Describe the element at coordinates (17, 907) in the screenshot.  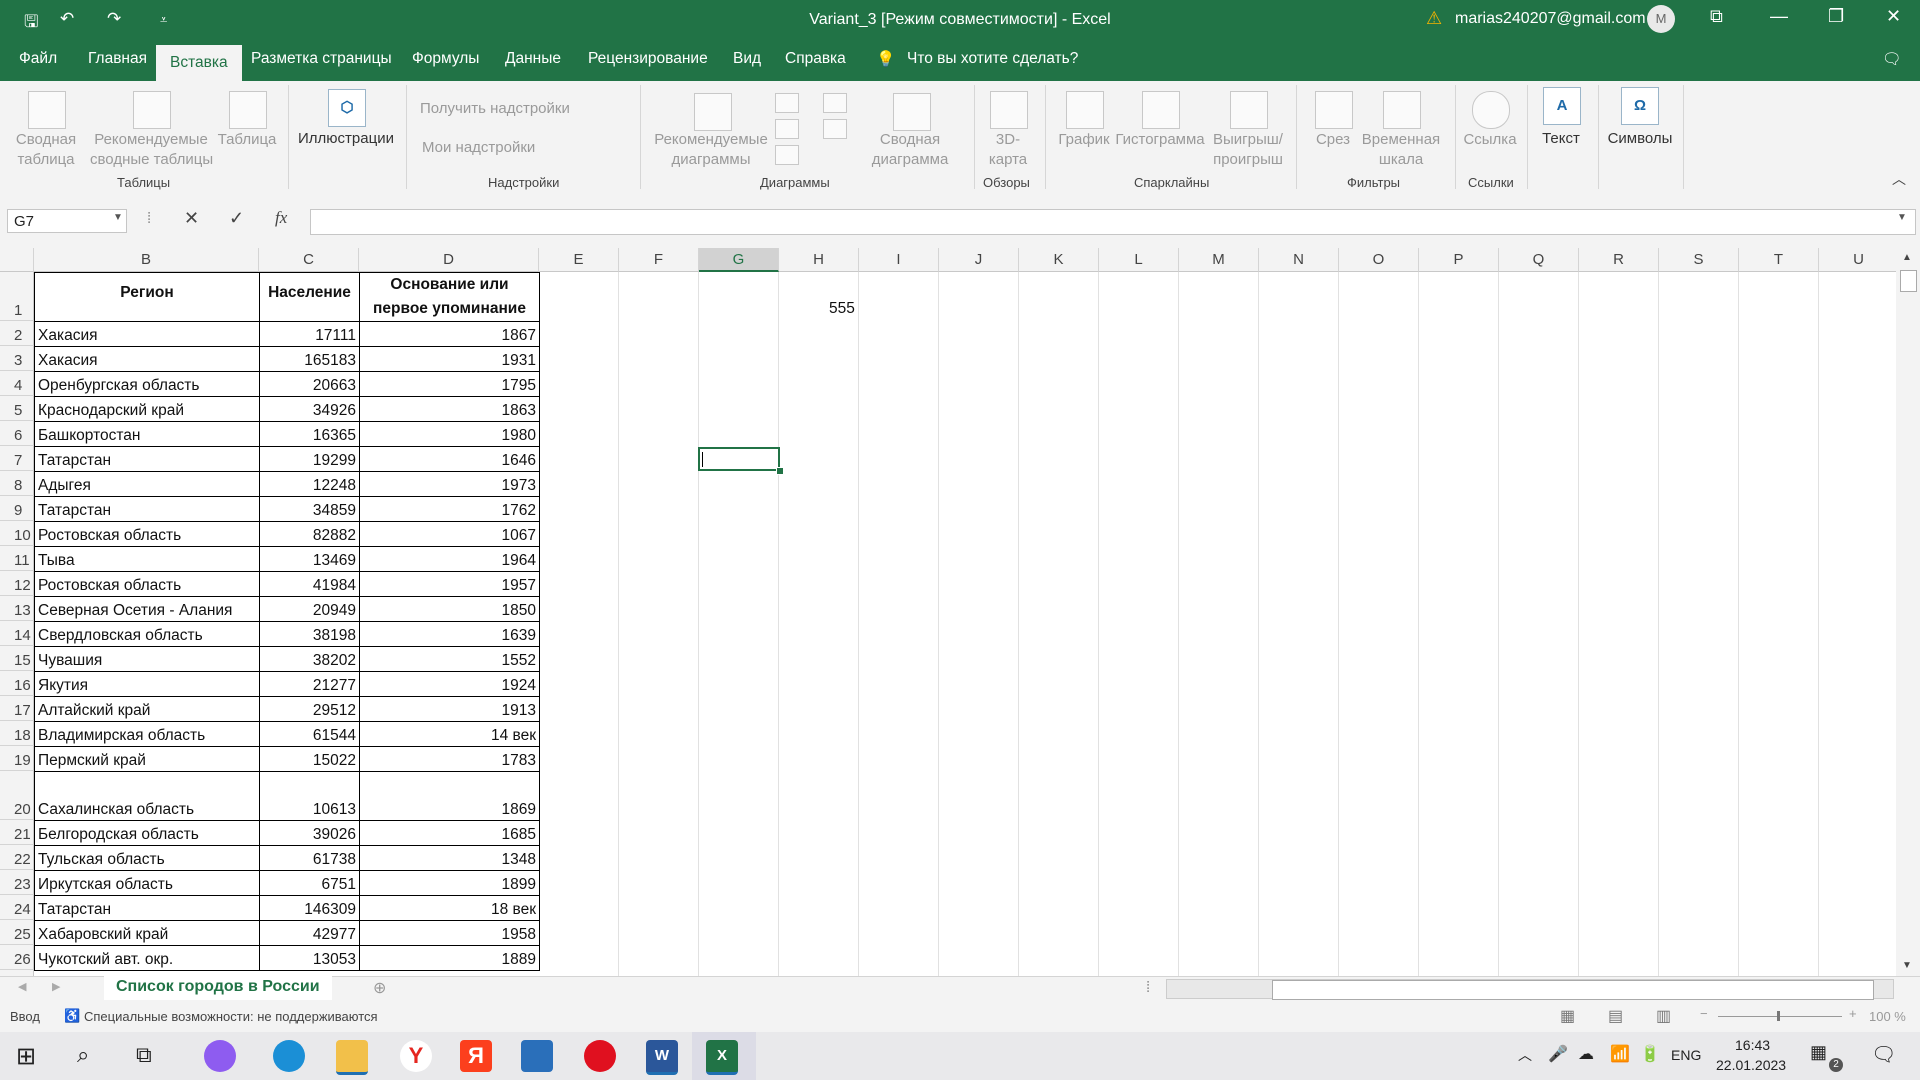
I see `row-header: 24` at that location.